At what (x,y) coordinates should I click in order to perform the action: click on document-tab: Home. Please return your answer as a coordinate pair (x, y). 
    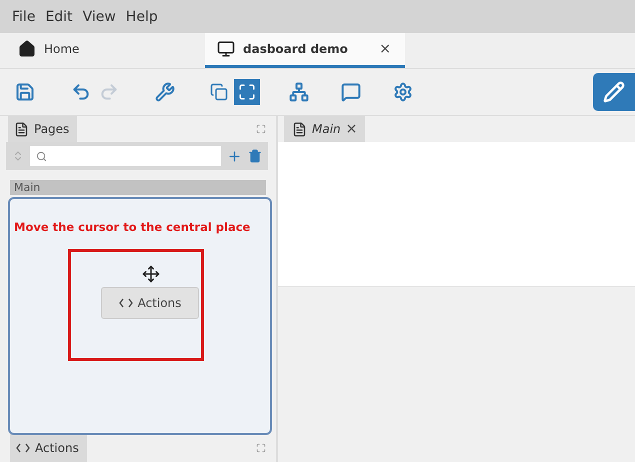
    Looking at the image, I should click on (102, 50).